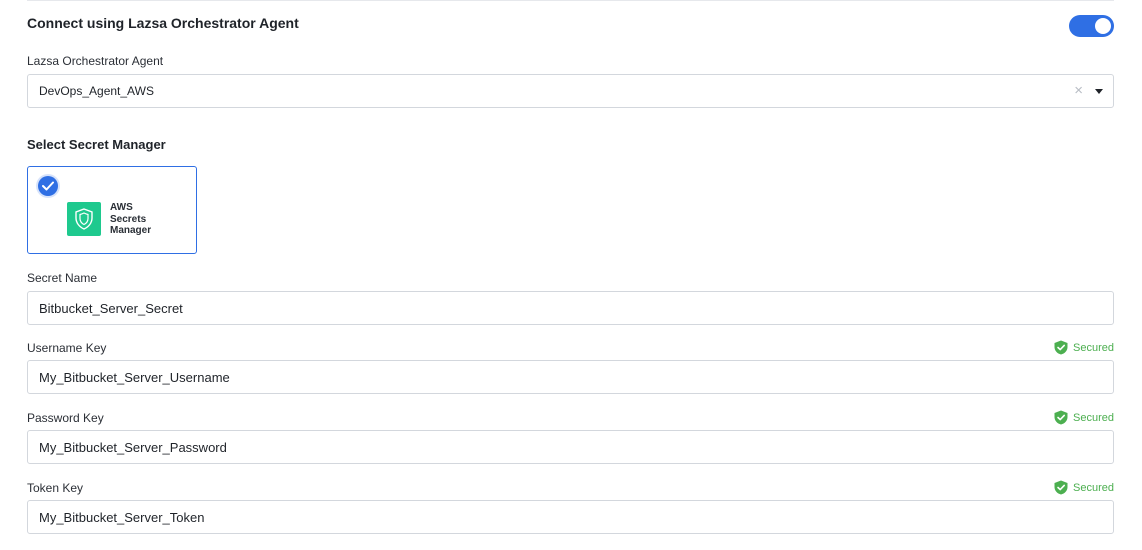 This screenshot has height=550, width=1142. Describe the element at coordinates (570, 308) in the screenshot. I see `secret-name-input` at that location.